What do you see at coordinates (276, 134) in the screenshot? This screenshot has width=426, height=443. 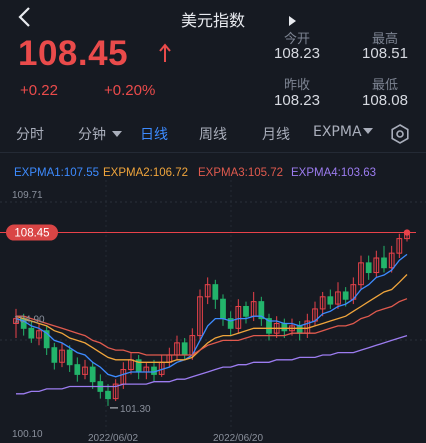 I see `tab-monthly: 月线` at bounding box center [276, 134].